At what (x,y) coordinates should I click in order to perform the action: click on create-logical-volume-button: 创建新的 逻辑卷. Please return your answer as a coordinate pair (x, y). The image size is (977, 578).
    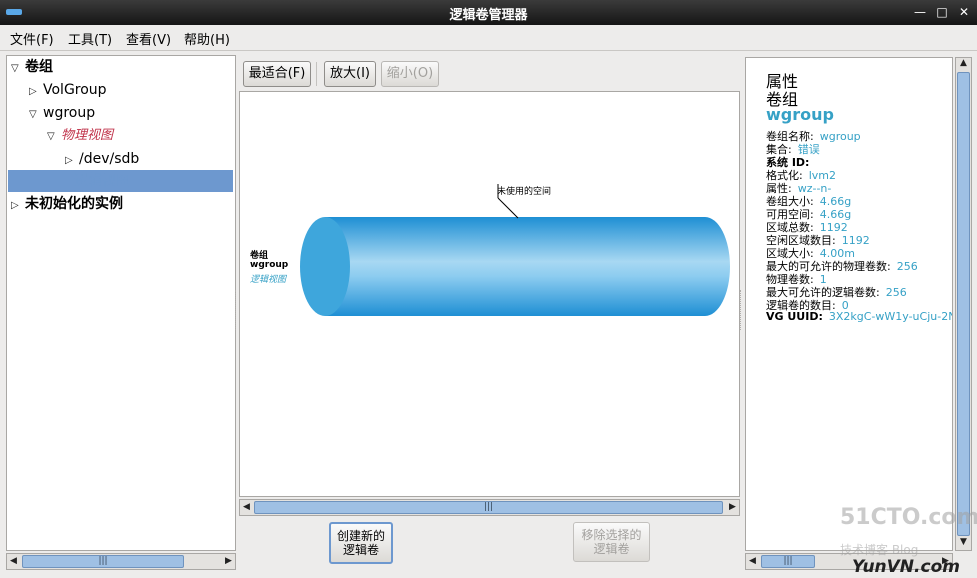
    Looking at the image, I should click on (361, 543).